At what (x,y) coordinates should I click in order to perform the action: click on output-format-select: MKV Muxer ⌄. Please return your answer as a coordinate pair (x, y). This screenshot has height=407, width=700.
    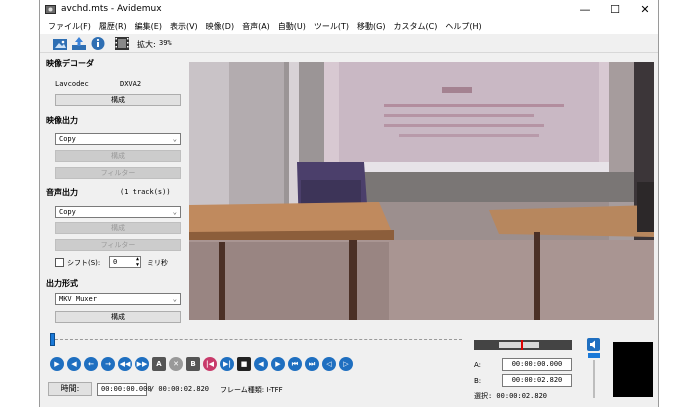
    Looking at the image, I should click on (118, 299).